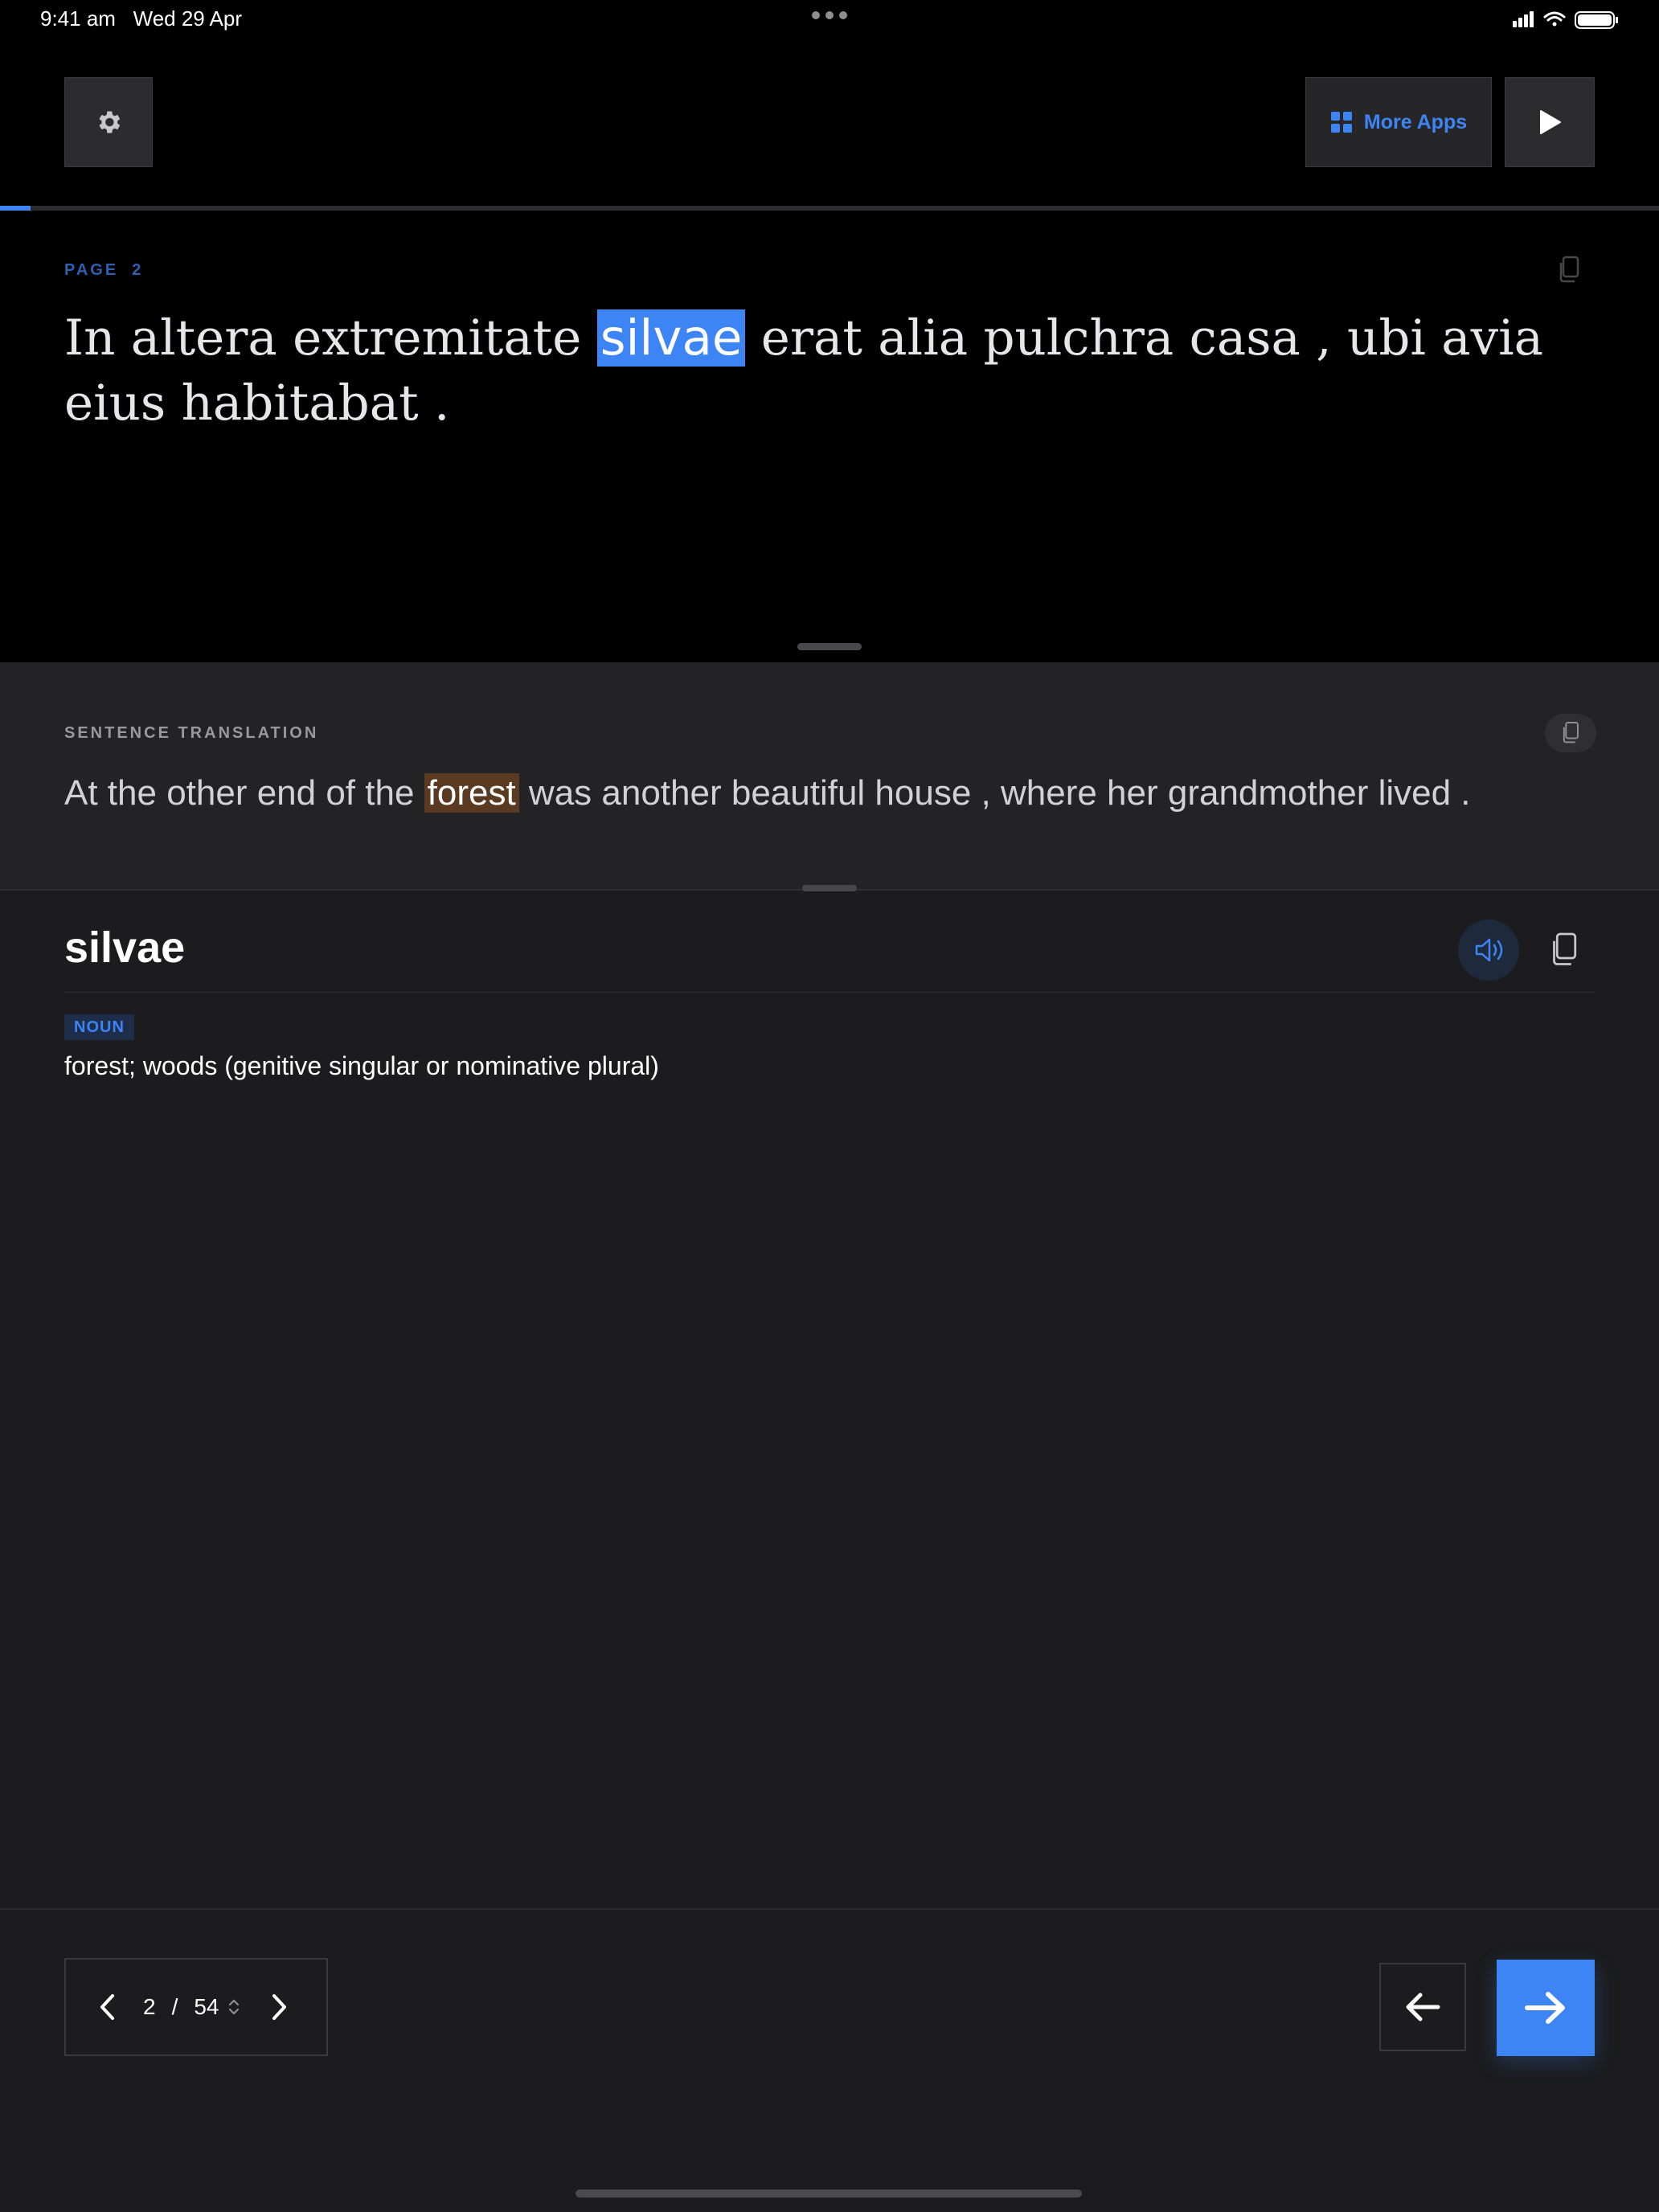 Image resolution: width=1659 pixels, height=2212 pixels. Describe the element at coordinates (234, 2007) in the screenshot. I see `chevron-up-down-icon` at that location.